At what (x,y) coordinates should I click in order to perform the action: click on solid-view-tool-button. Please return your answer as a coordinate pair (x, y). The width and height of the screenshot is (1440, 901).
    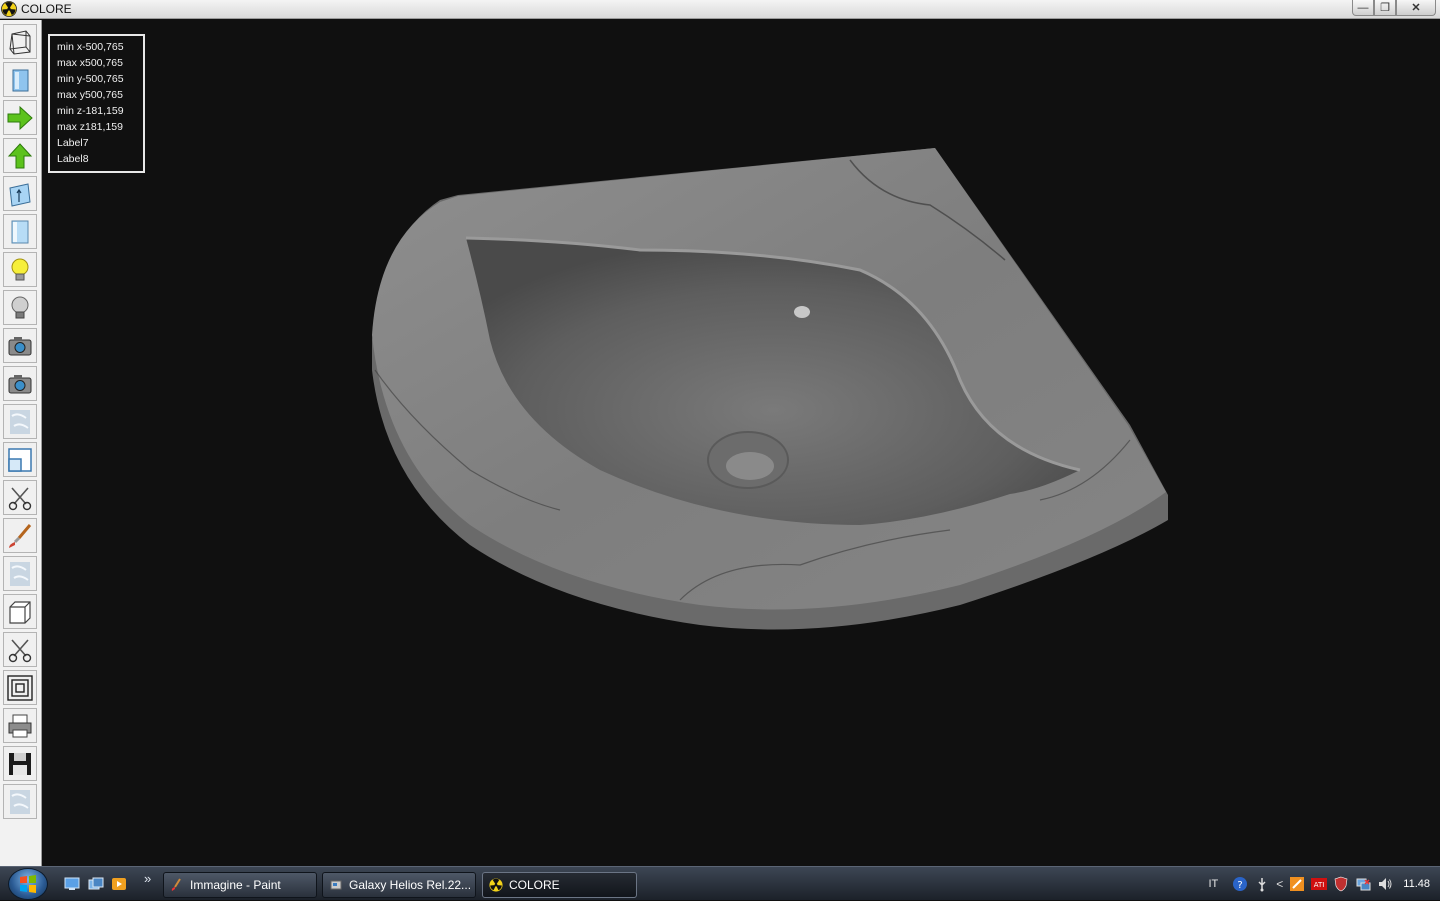
    Looking at the image, I should click on (20, 79).